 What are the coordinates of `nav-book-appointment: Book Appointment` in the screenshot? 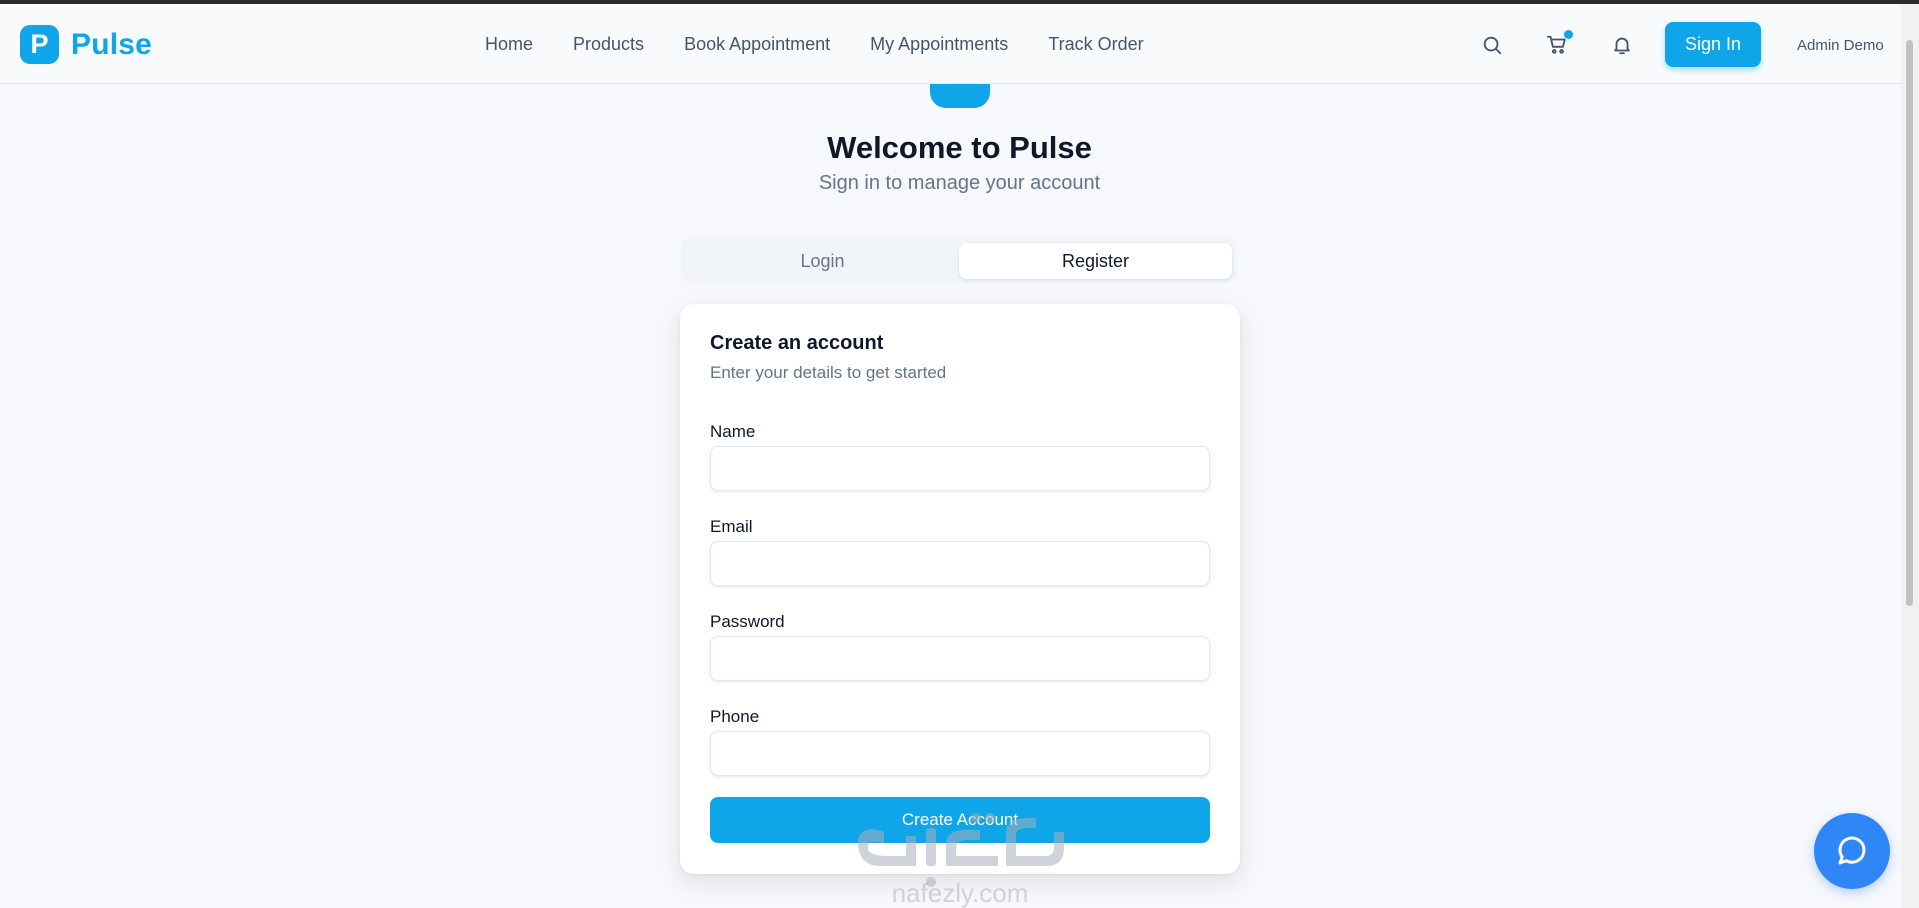 It's located at (757, 44).